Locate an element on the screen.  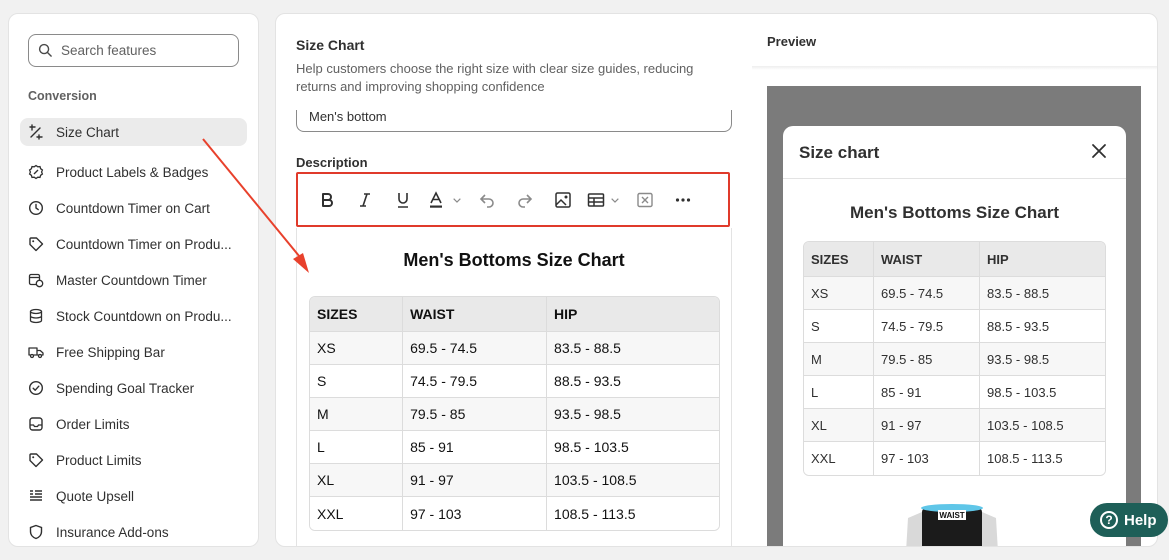
sidebar-item-label: Insurance Add-ons is located at coordinates (112, 532).